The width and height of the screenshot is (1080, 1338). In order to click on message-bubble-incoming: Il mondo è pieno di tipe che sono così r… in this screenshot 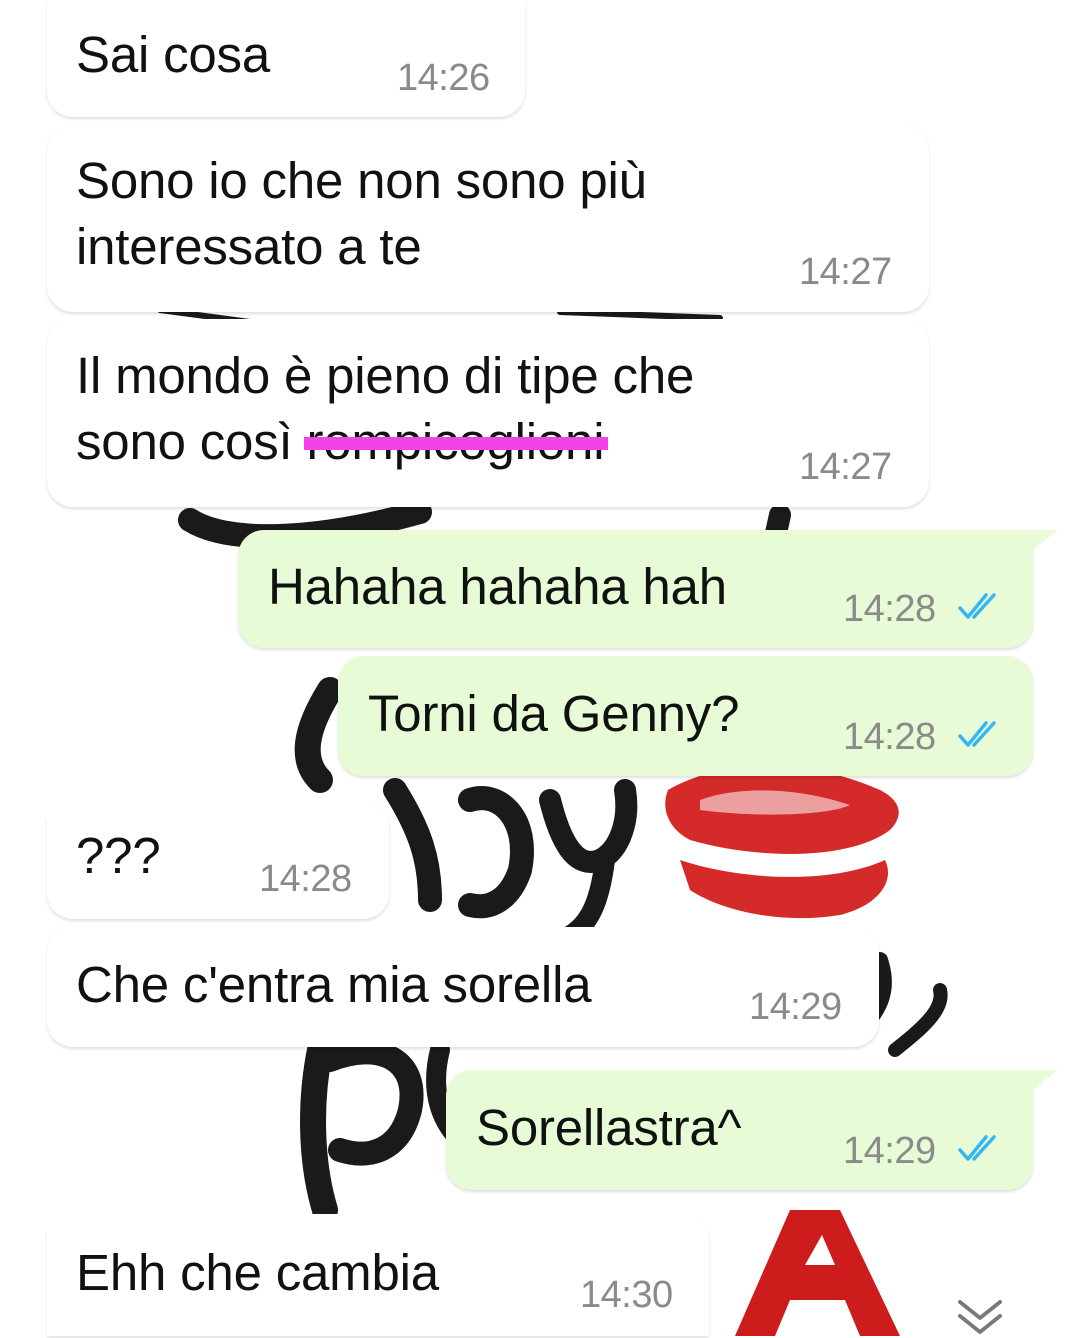, I will do `click(488, 413)`.